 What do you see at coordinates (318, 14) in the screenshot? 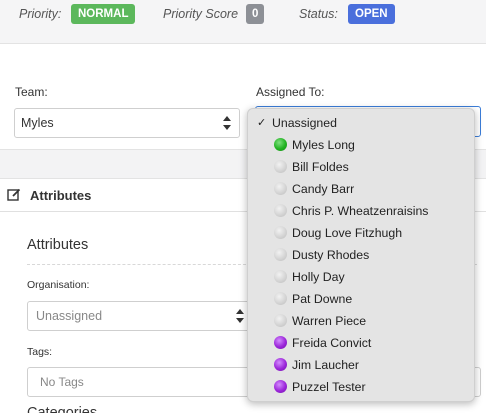
I see `status-label: Status:` at bounding box center [318, 14].